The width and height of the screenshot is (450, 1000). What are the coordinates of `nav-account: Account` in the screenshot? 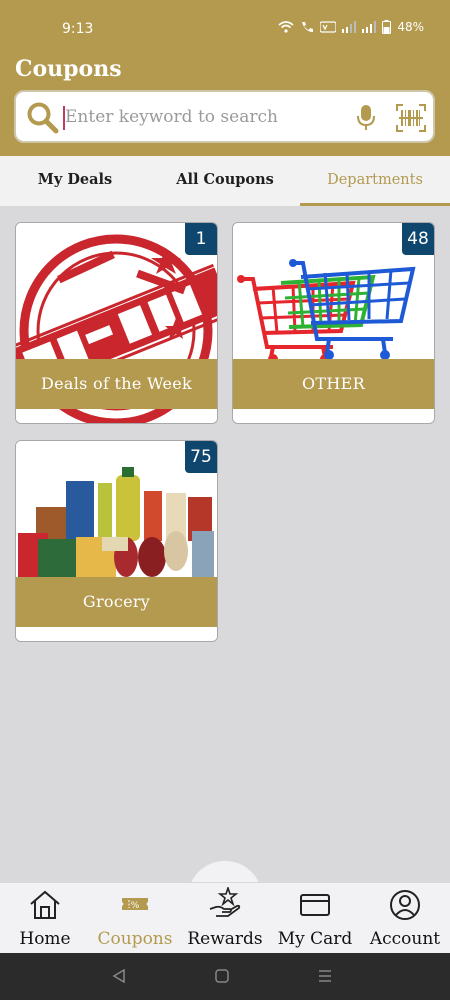 It's located at (405, 918).